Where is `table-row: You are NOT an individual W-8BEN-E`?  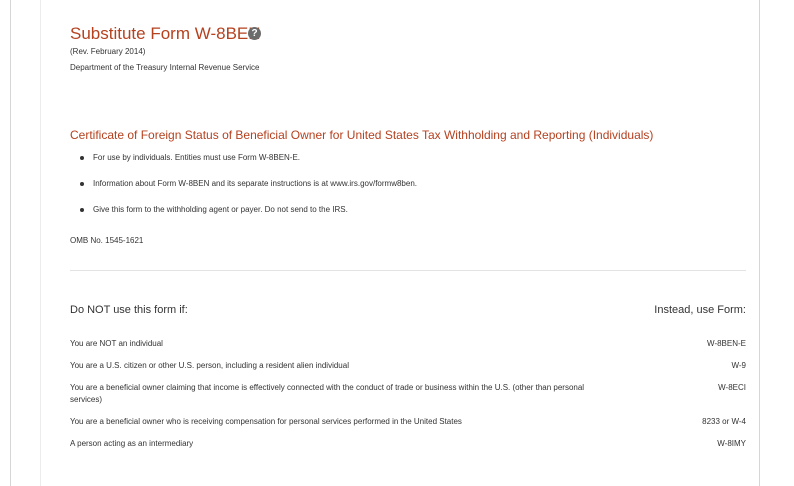 table-row: You are NOT an individual W-8BEN-E is located at coordinates (408, 344).